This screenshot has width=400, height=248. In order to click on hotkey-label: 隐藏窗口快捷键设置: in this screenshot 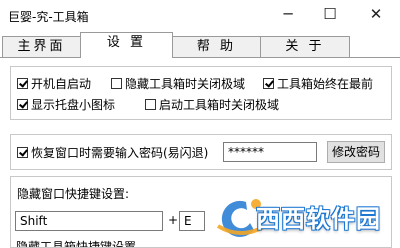, I will do `click(73, 194)`.